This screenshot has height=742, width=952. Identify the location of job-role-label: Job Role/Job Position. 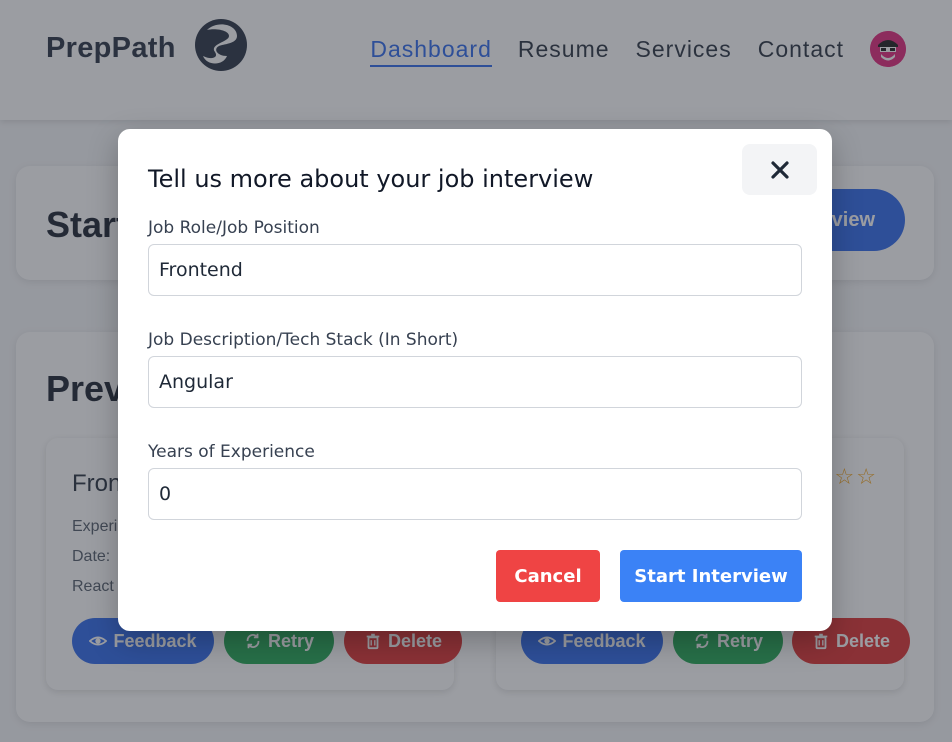
(234, 228).